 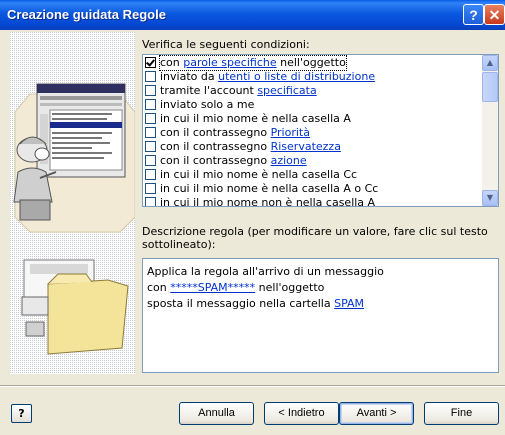 I want to click on next-button: Avanti >, so click(x=376, y=413).